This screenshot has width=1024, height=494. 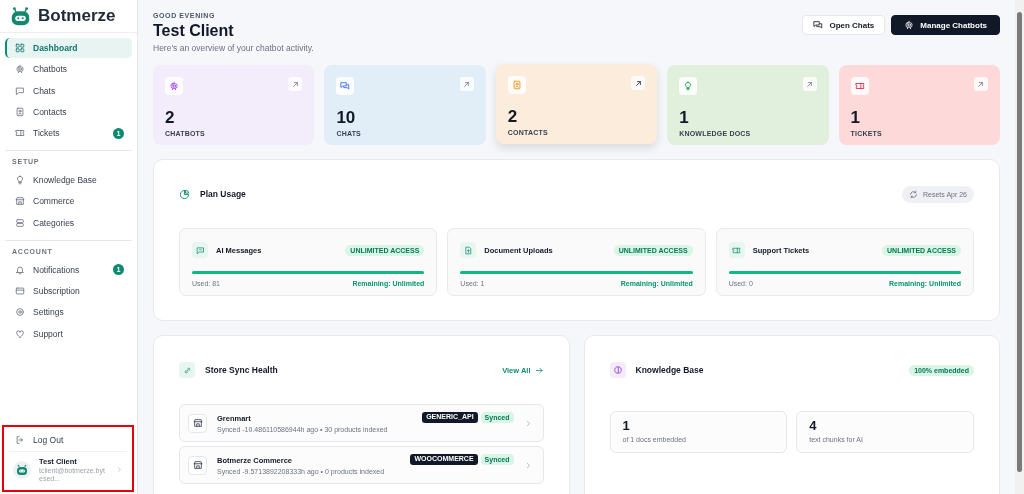 I want to click on file-upload-icon, so click(x=468, y=250).